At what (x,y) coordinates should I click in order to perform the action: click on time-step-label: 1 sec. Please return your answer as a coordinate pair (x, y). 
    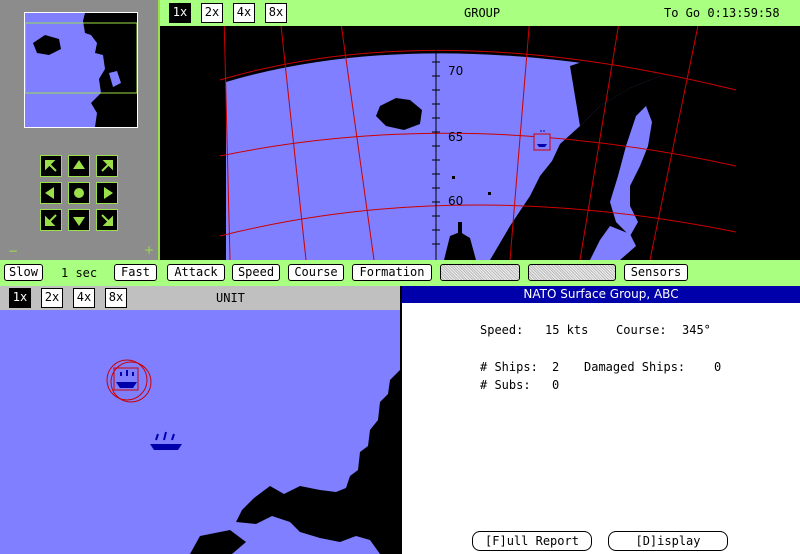
    Looking at the image, I should click on (79, 273).